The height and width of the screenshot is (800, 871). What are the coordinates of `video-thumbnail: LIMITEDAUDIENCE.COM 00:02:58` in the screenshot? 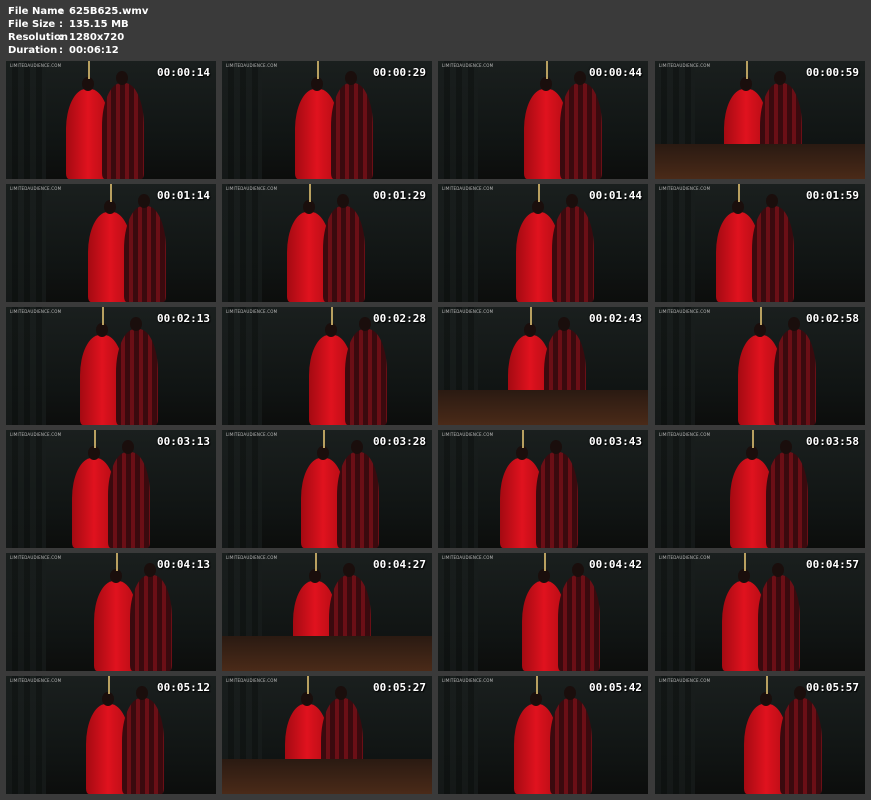 It's located at (760, 366).